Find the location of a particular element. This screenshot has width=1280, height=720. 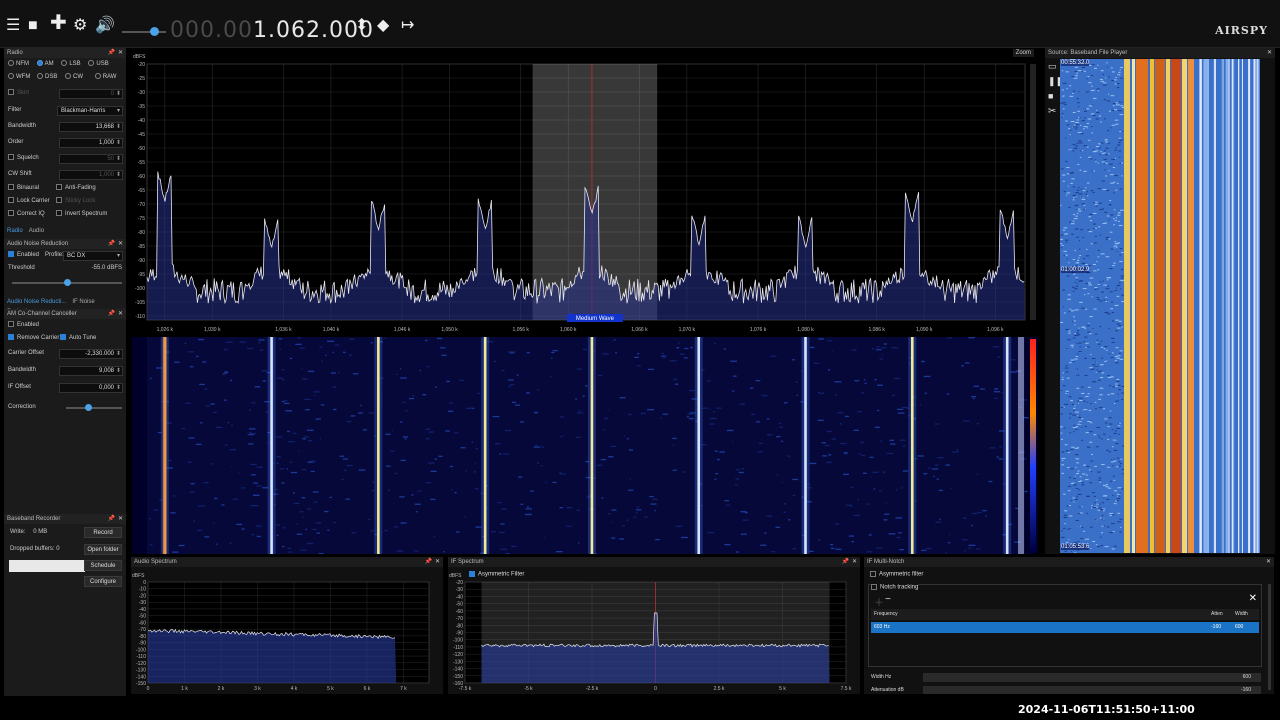

notch-atten-spinner: -160 is located at coordinates (1092, 690).